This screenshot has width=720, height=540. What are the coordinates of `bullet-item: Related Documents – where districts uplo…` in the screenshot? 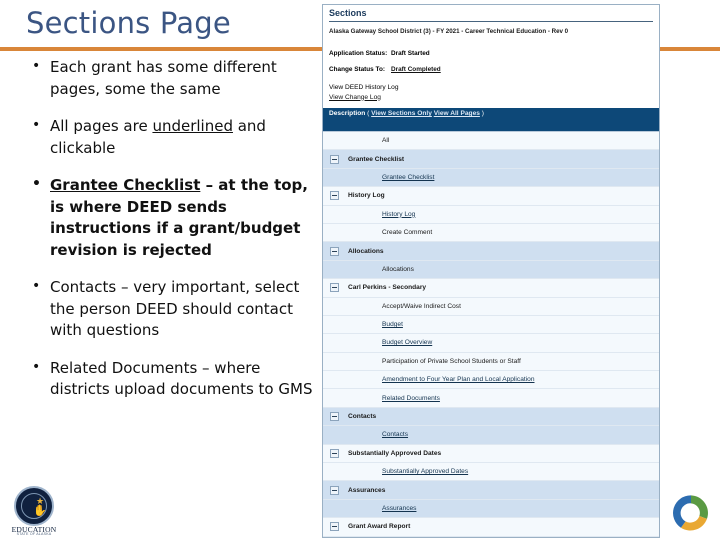 It's located at (174, 379).